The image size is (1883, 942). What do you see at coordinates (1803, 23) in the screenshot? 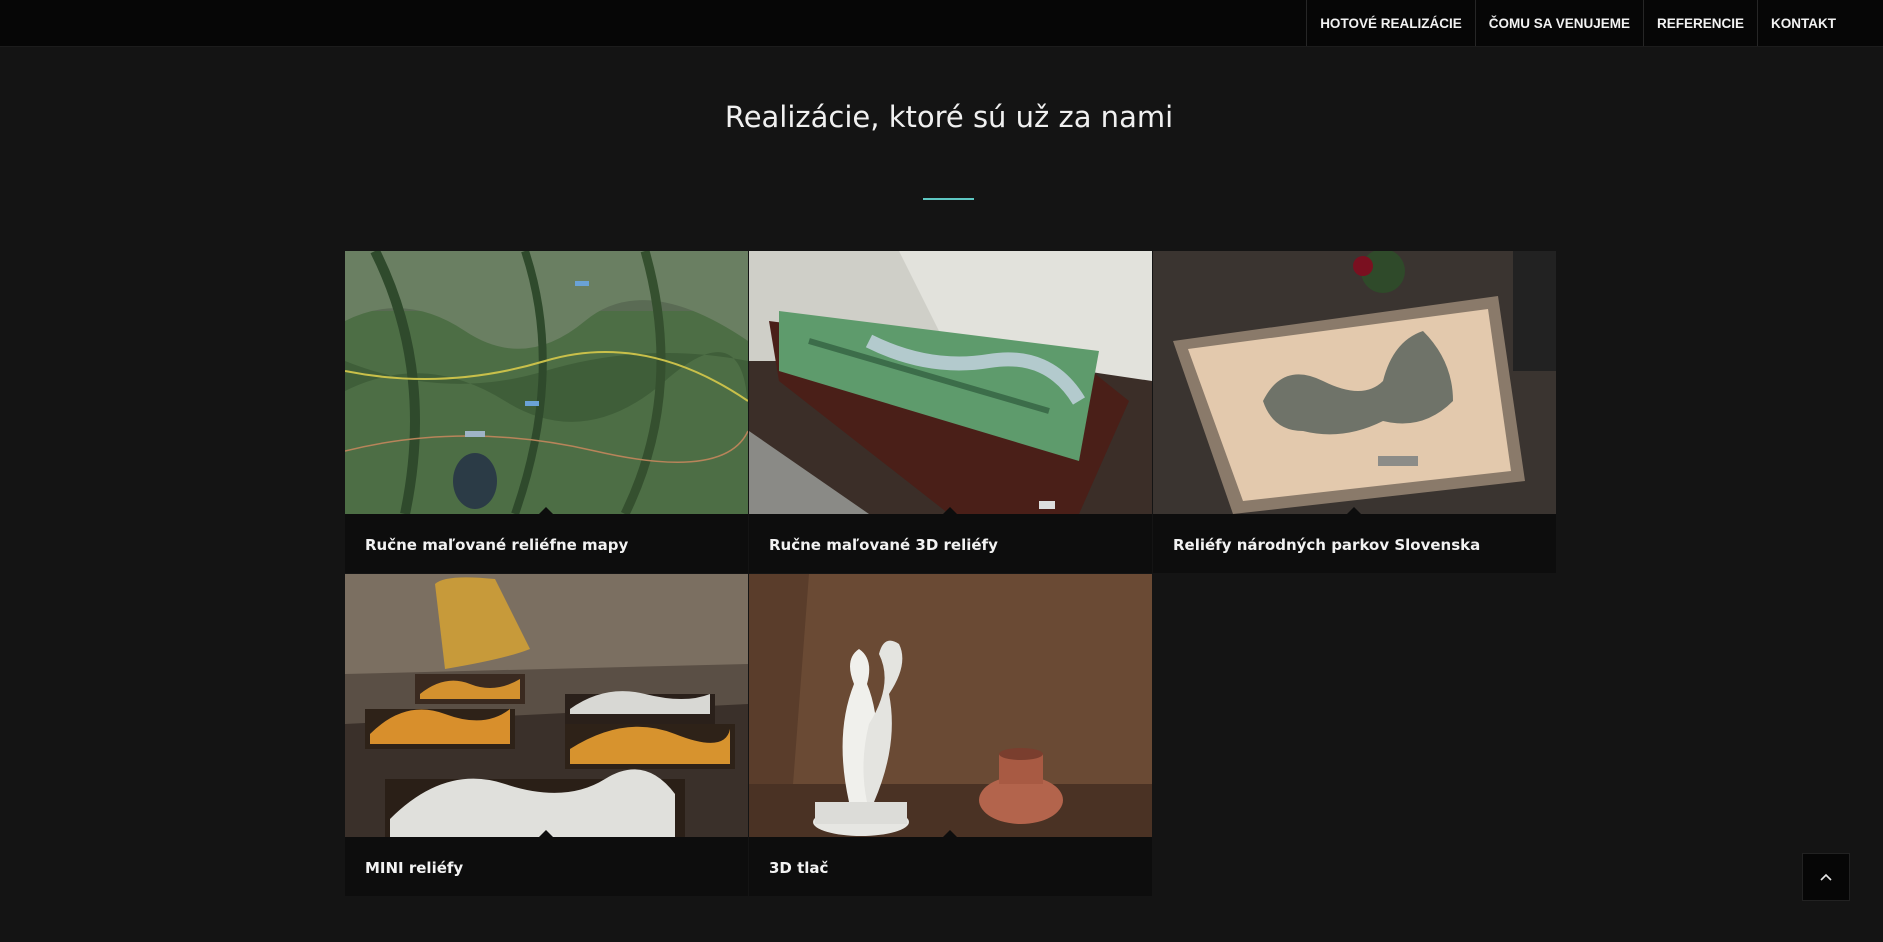
I see `nav-link-kontakt: KONTAKT` at bounding box center [1803, 23].